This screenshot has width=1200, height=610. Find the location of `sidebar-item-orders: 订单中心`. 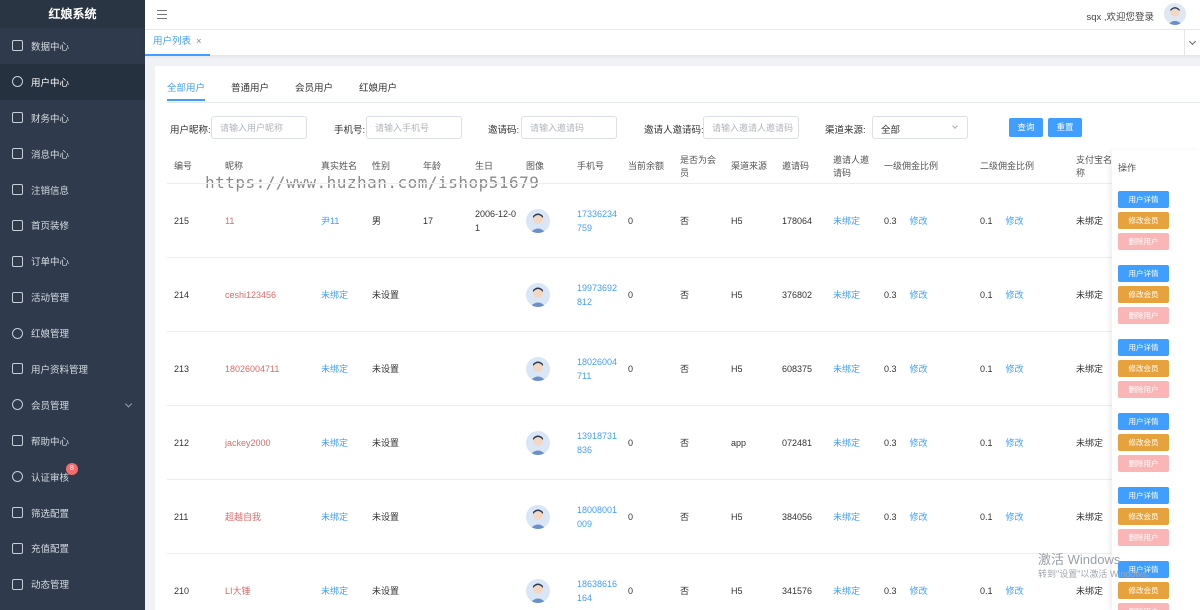

sidebar-item-orders: 订单中心 is located at coordinates (72, 261).